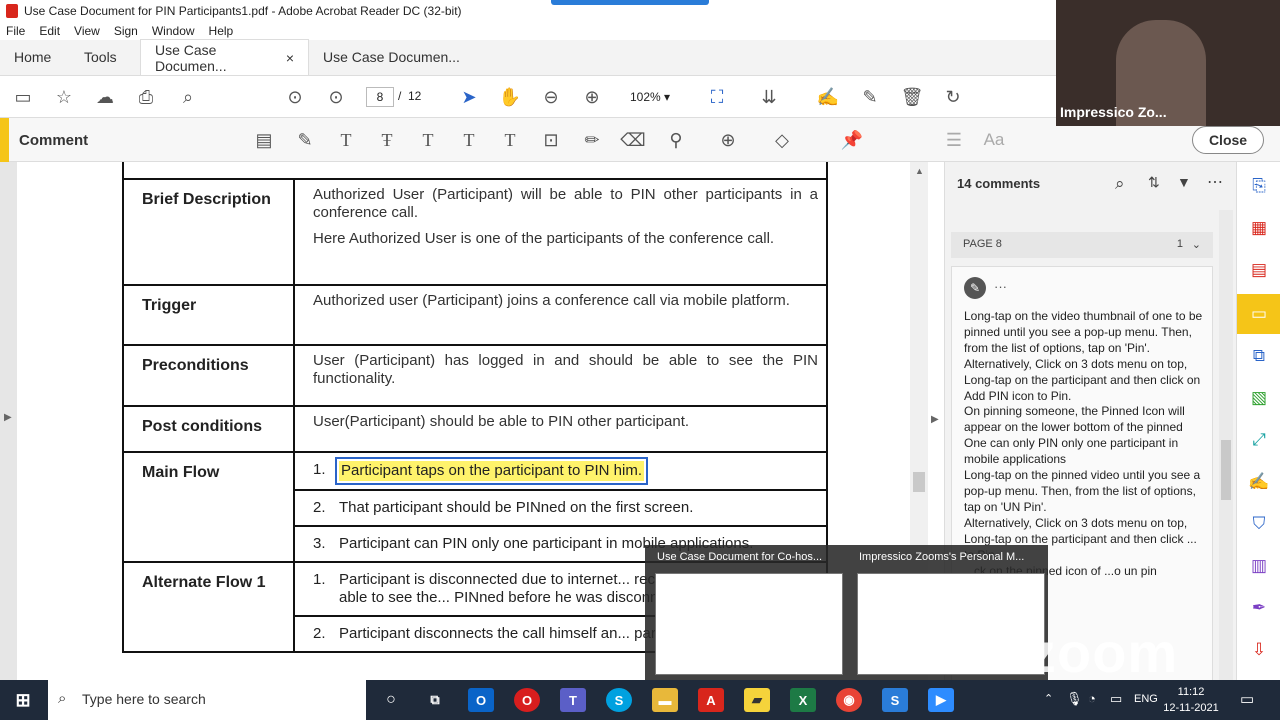 The height and width of the screenshot is (720, 1280). Describe the element at coordinates (510, 140) in the screenshot. I see `add-text-icon: T` at that location.